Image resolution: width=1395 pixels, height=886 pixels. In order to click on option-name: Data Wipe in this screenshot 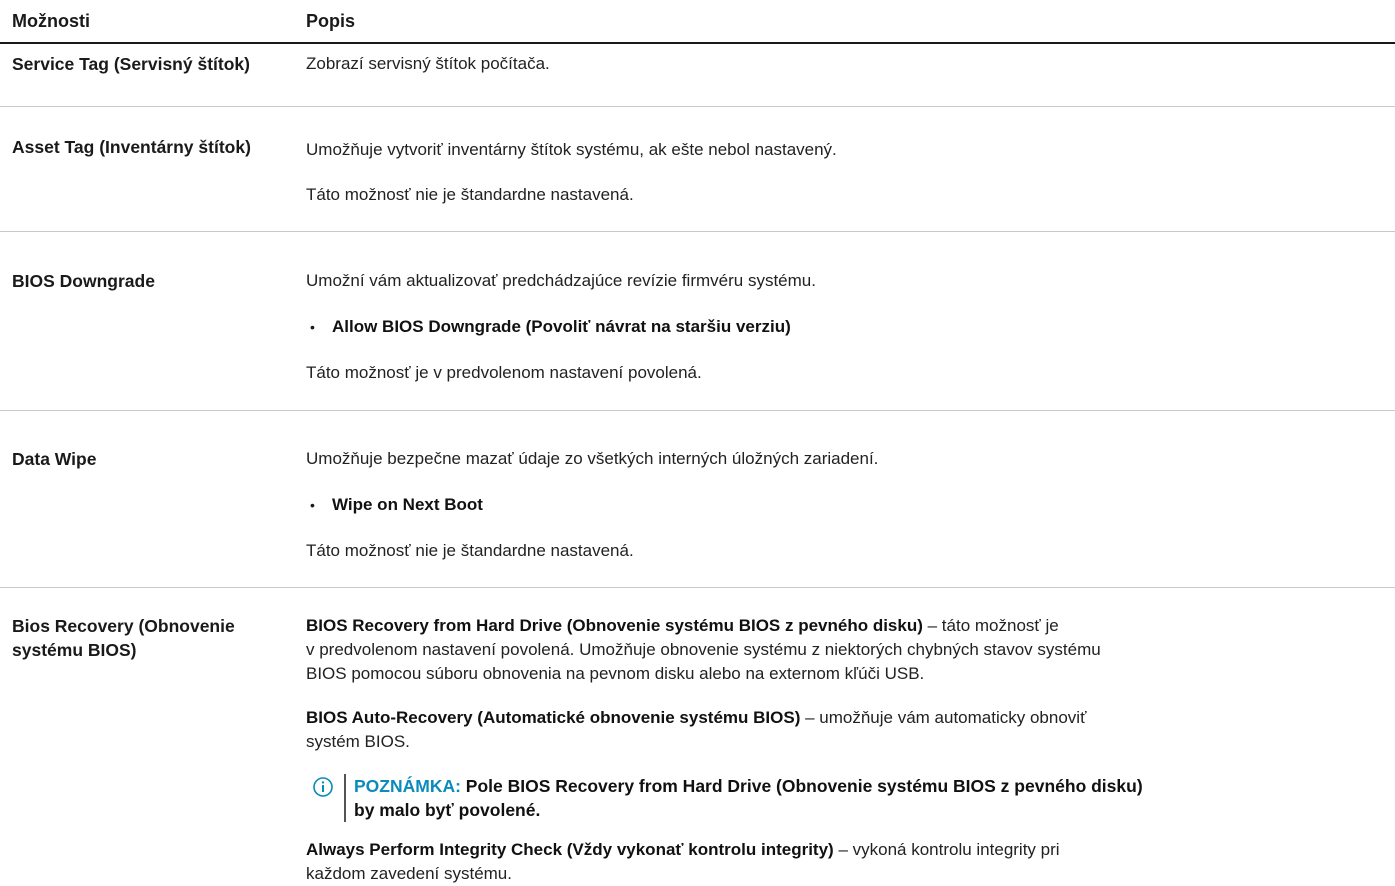, I will do `click(54, 459)`.